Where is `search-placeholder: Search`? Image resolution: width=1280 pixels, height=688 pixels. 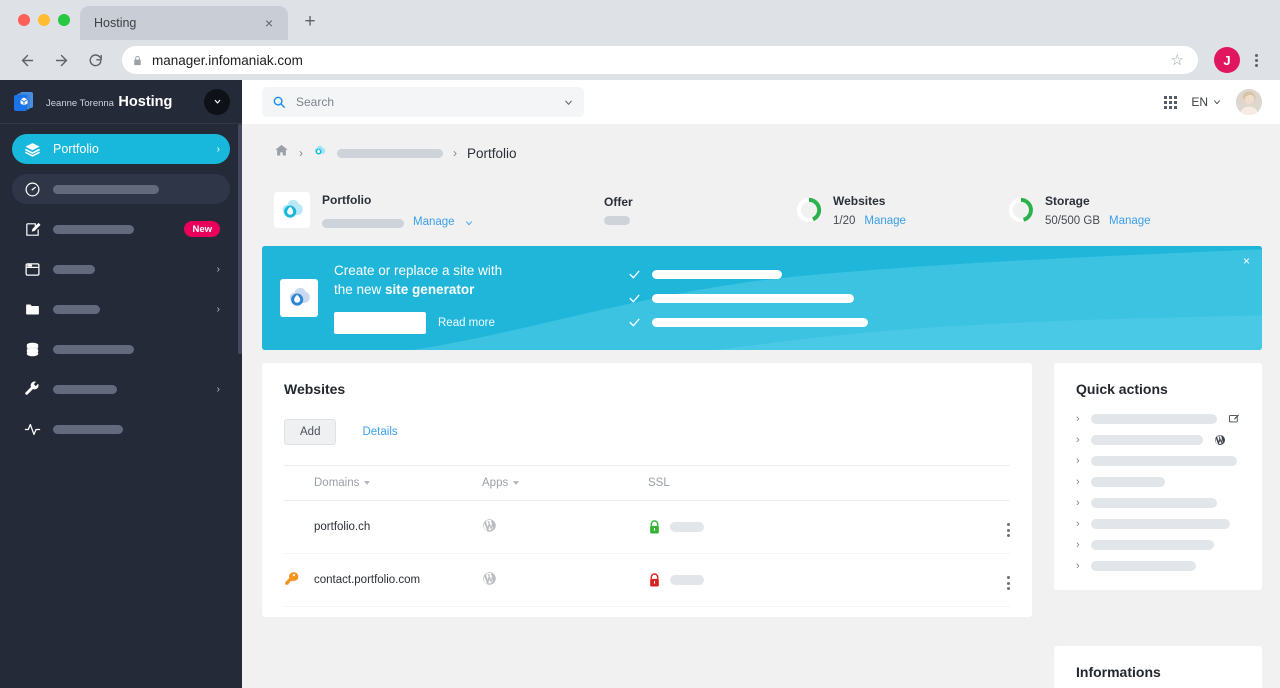 search-placeholder: Search is located at coordinates (315, 102).